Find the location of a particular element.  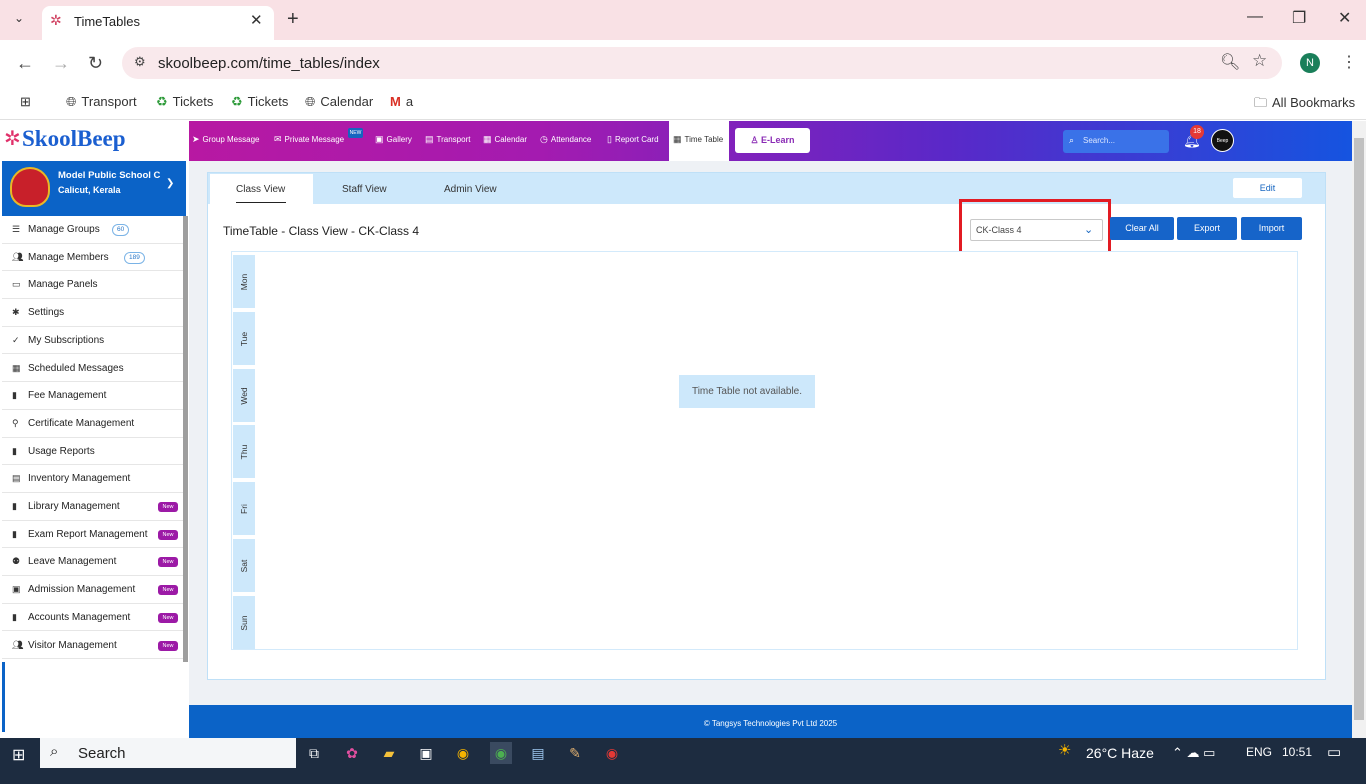

sidebar-item-label: Settings is located at coordinates (46, 313).